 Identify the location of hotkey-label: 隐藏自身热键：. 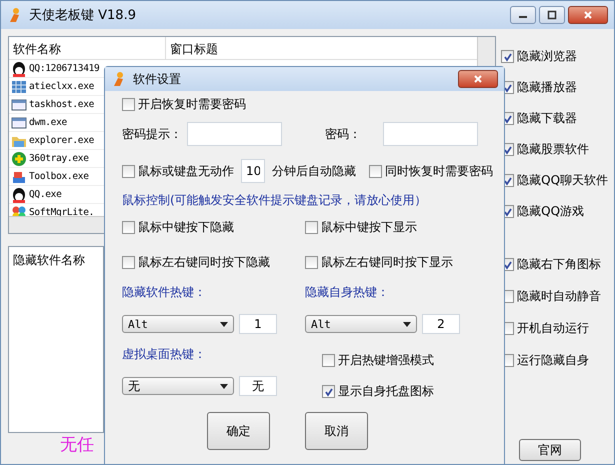
(347, 292).